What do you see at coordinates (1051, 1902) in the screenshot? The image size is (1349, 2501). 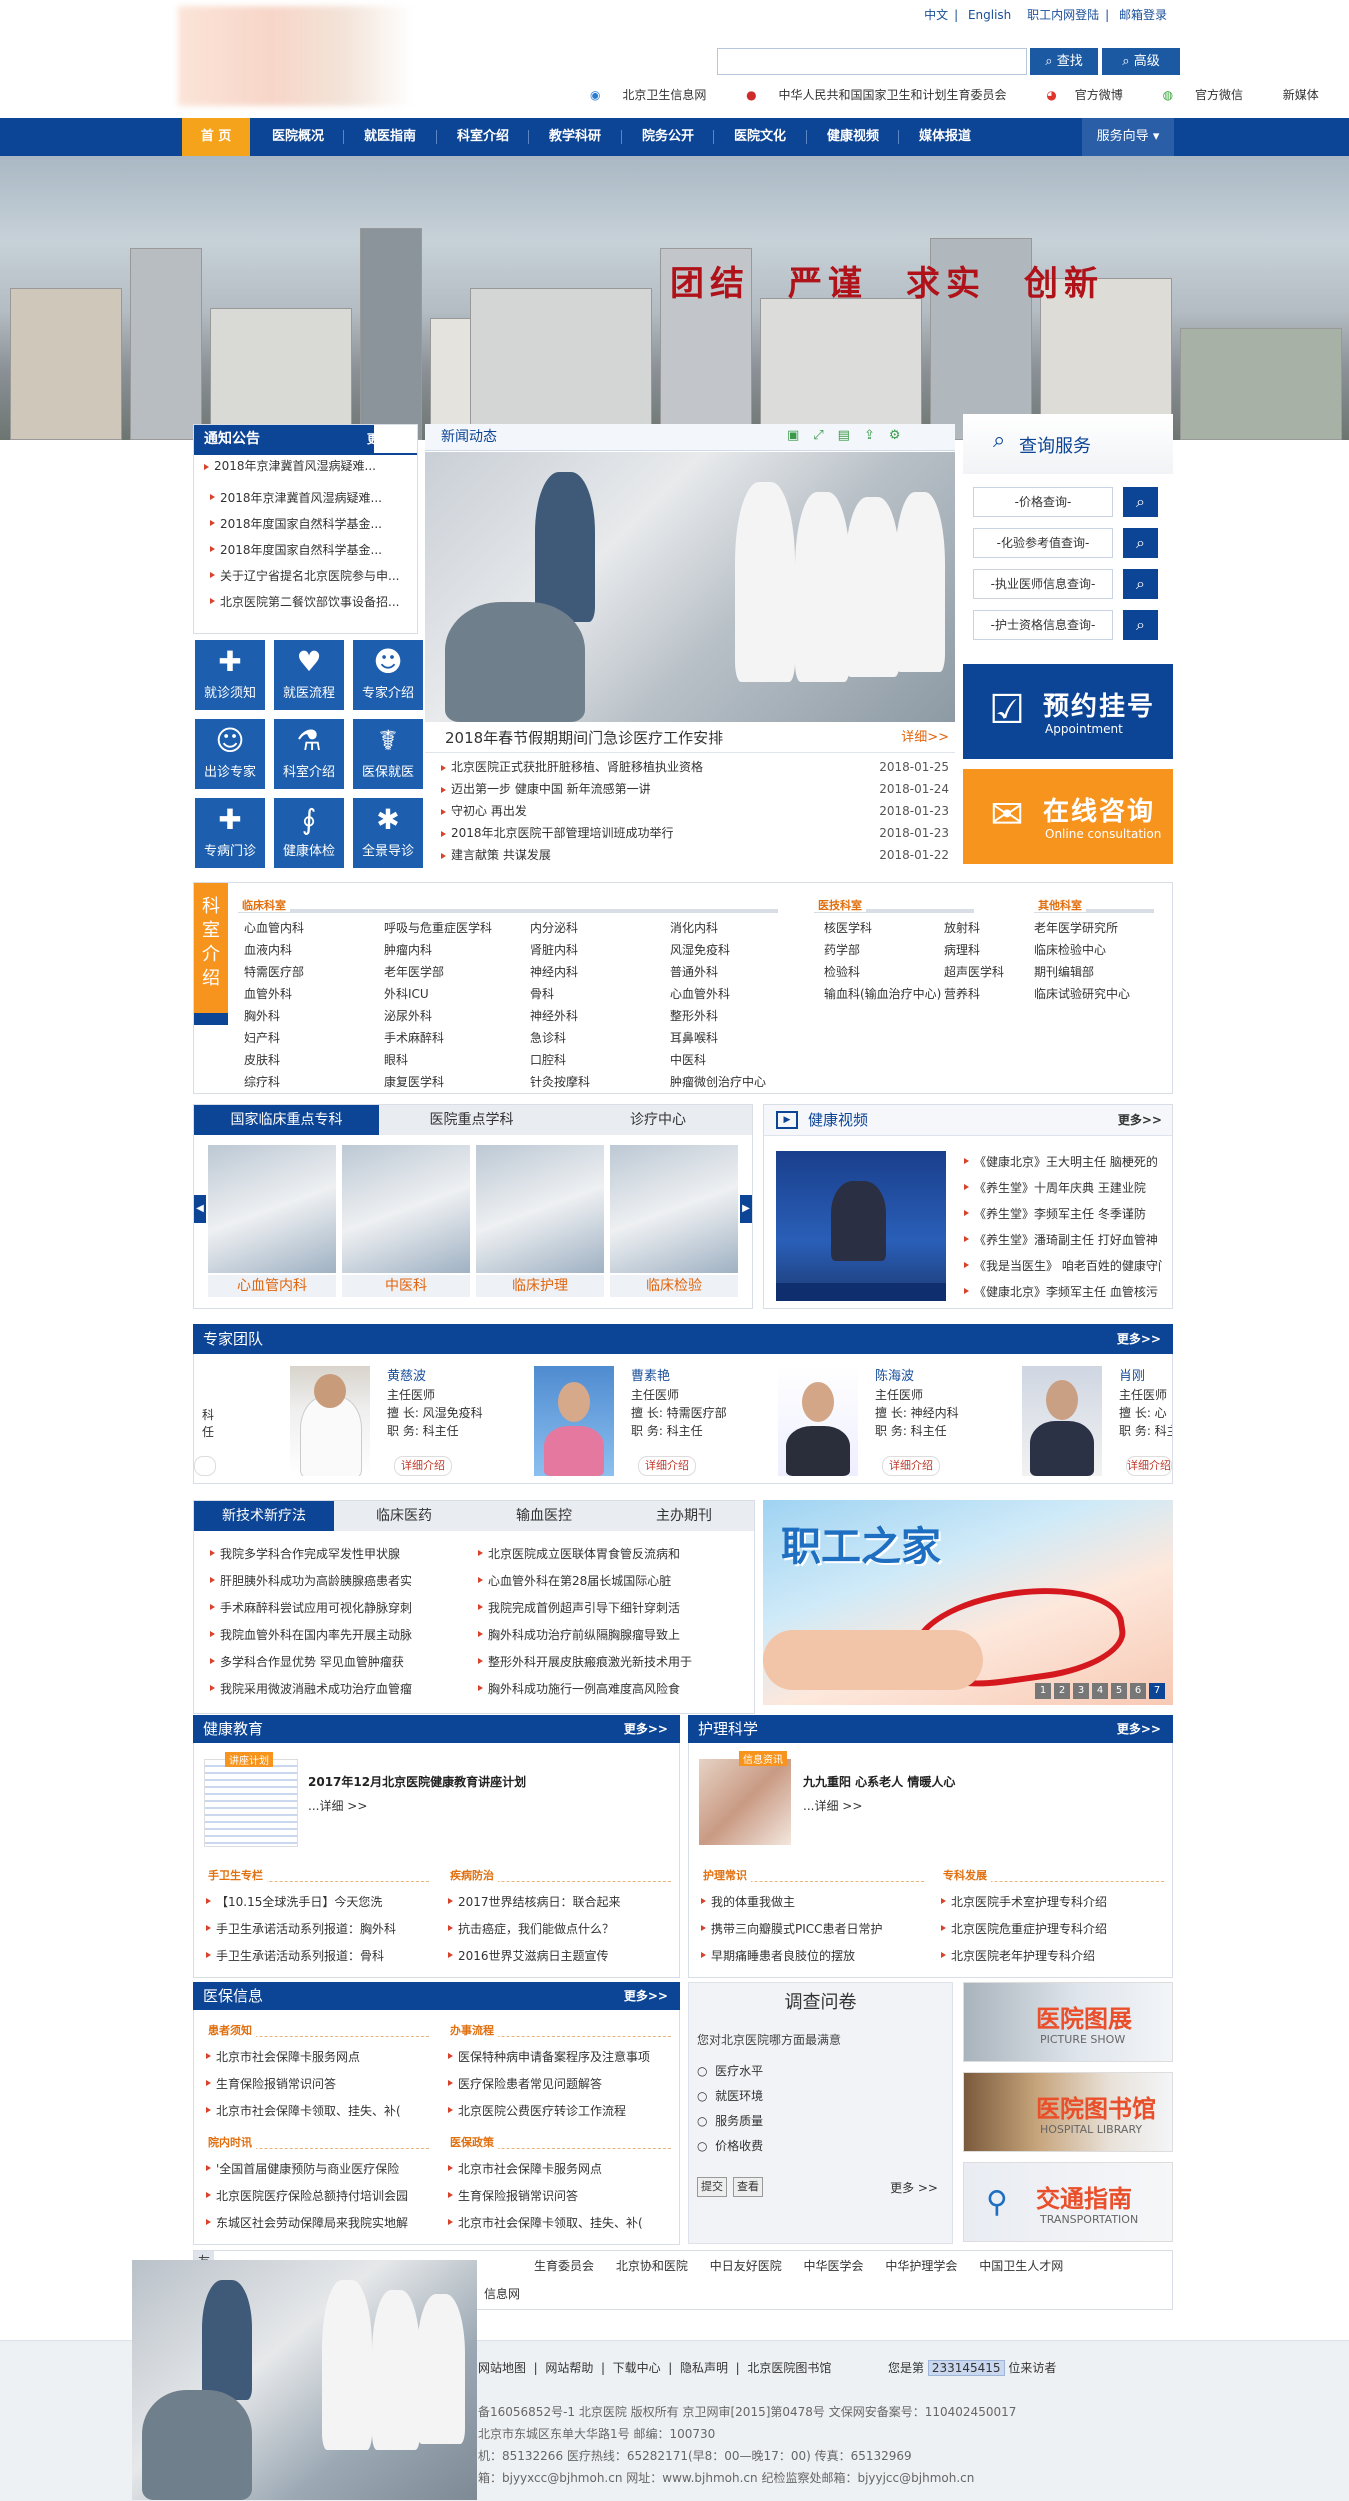 I see `list-item: 北京医院手术室护理专科介绍` at bounding box center [1051, 1902].